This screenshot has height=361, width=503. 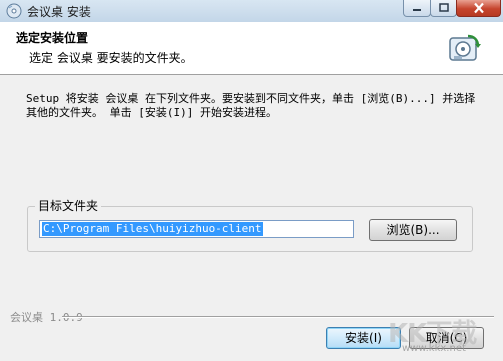 What do you see at coordinates (52, 38) in the screenshot?
I see `page-title: 选定安装位置` at bounding box center [52, 38].